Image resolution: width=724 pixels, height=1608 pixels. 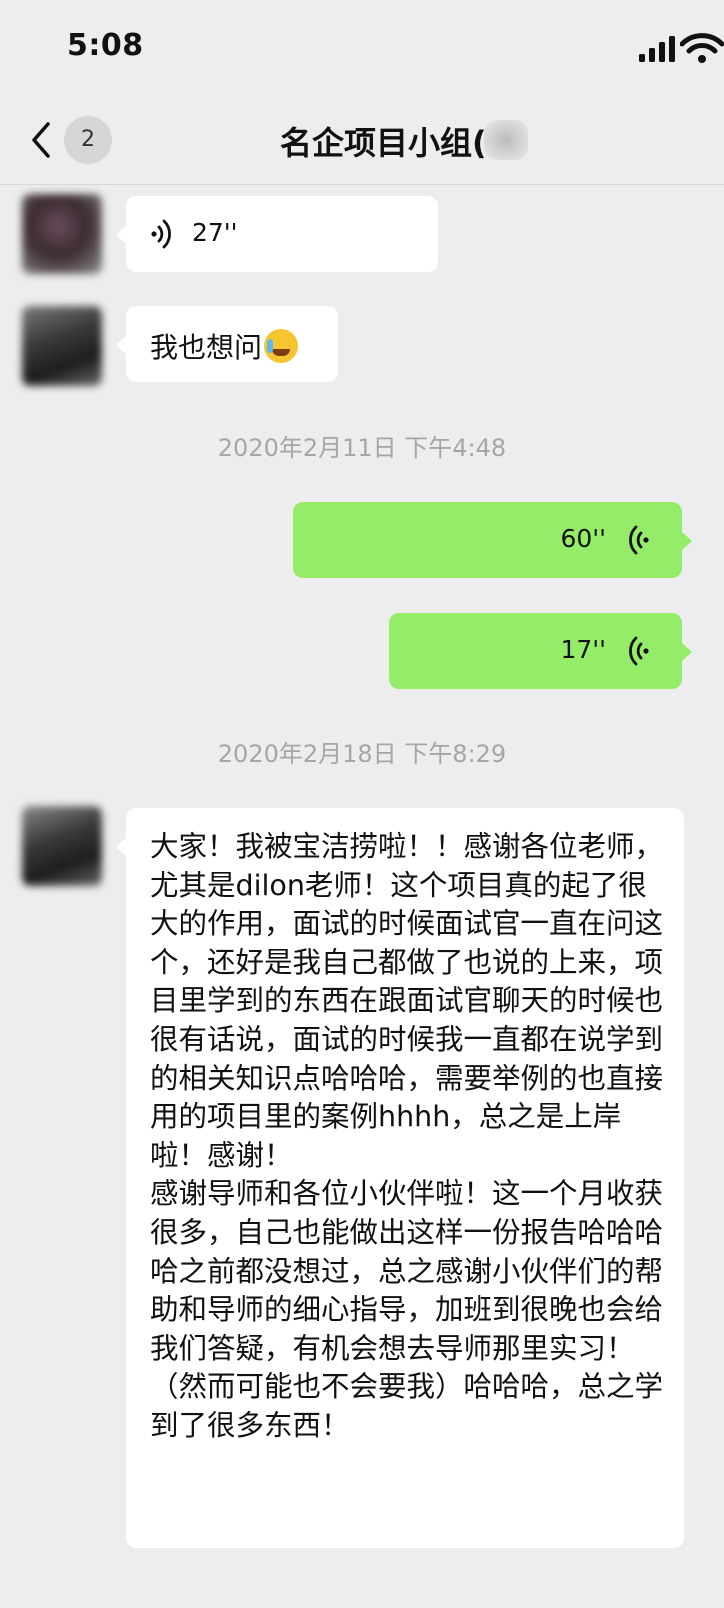 What do you see at coordinates (105, 45) in the screenshot?
I see `status-time: 5:08` at bounding box center [105, 45].